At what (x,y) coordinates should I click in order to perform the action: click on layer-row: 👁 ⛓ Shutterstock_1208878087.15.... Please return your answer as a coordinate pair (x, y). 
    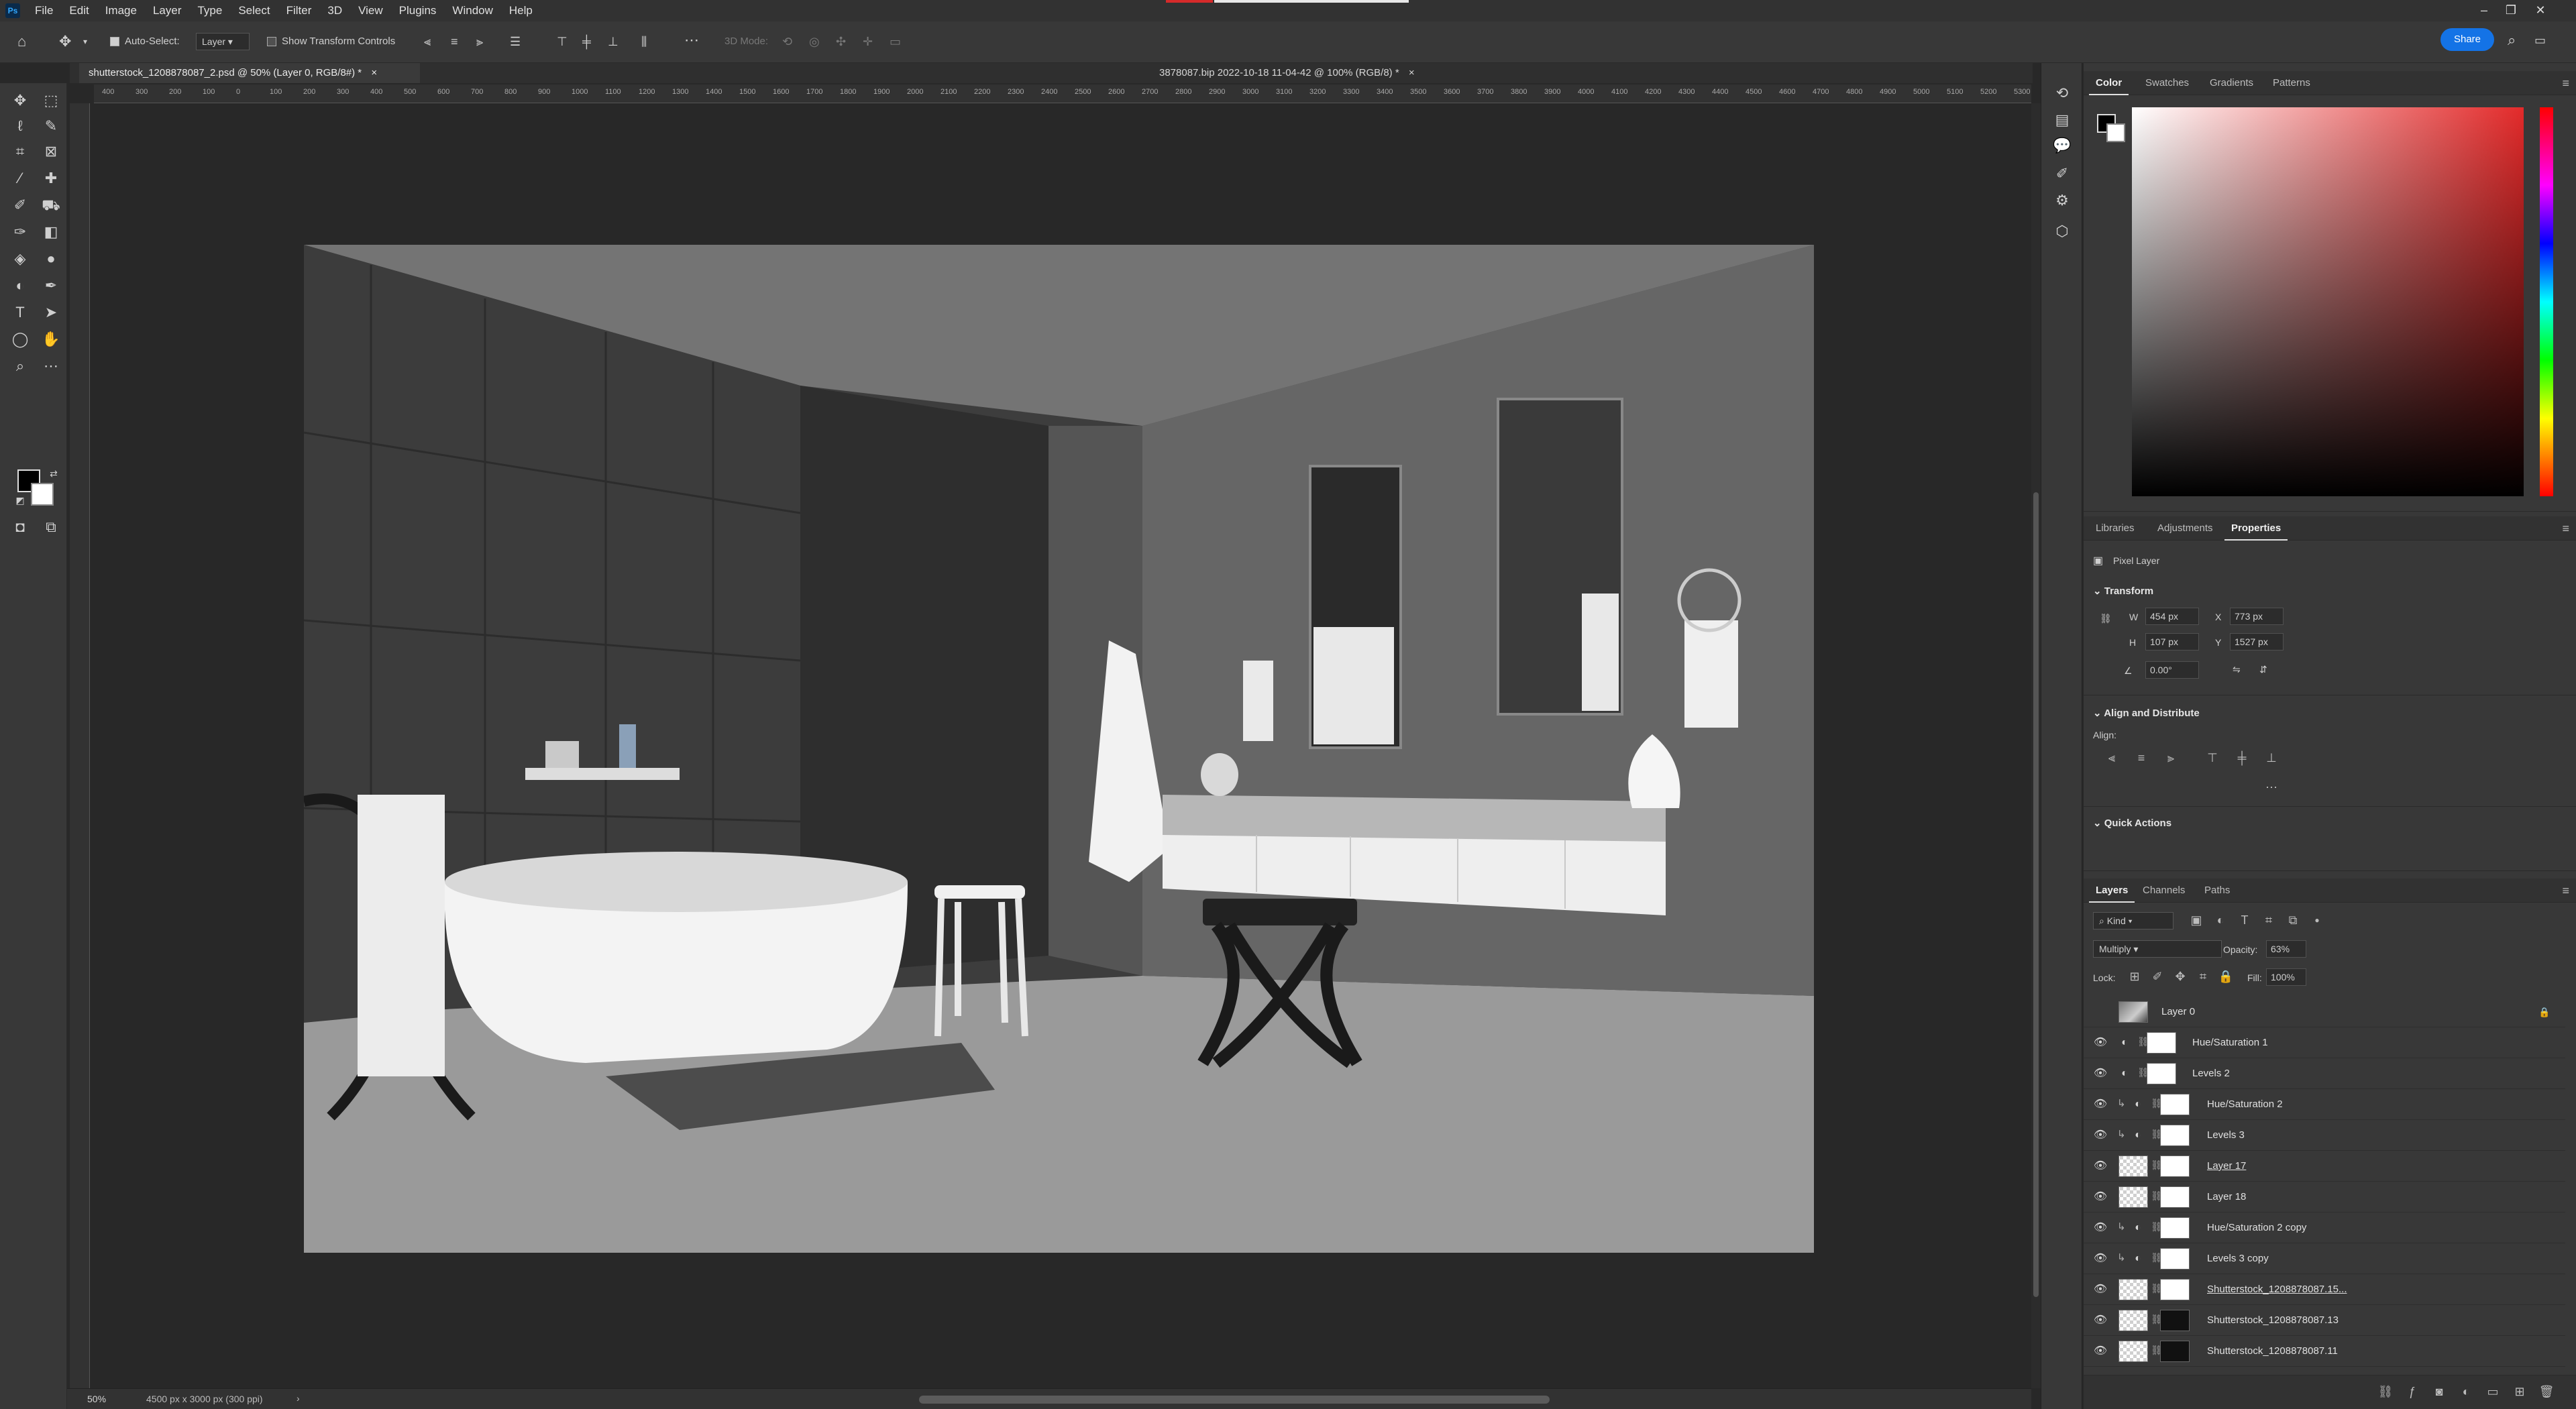
    Looking at the image, I should click on (2324, 1289).